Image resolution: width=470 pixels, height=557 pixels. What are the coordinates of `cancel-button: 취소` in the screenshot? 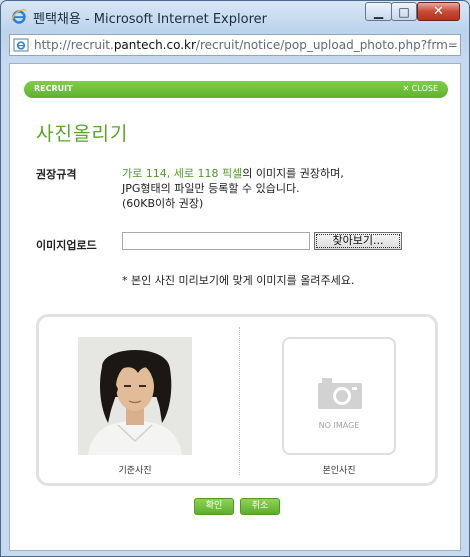 It's located at (260, 506).